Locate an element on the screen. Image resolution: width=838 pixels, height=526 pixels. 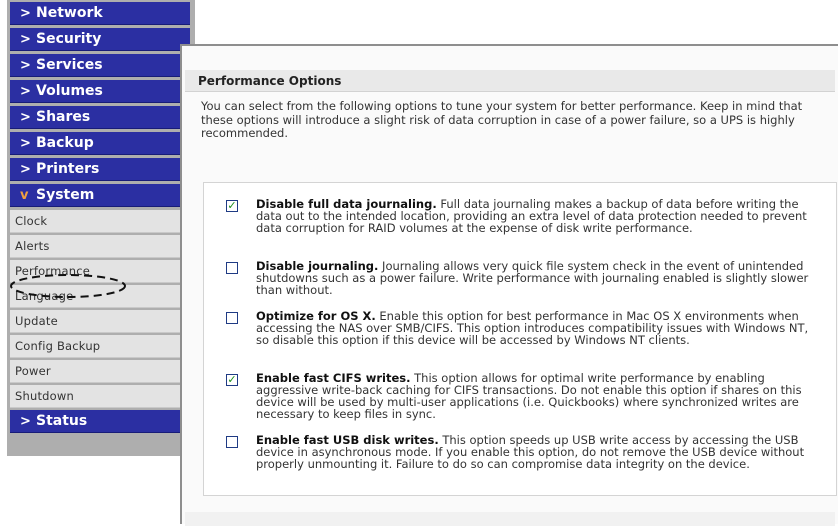
sidebar-item-label: Services is located at coordinates (69, 65).